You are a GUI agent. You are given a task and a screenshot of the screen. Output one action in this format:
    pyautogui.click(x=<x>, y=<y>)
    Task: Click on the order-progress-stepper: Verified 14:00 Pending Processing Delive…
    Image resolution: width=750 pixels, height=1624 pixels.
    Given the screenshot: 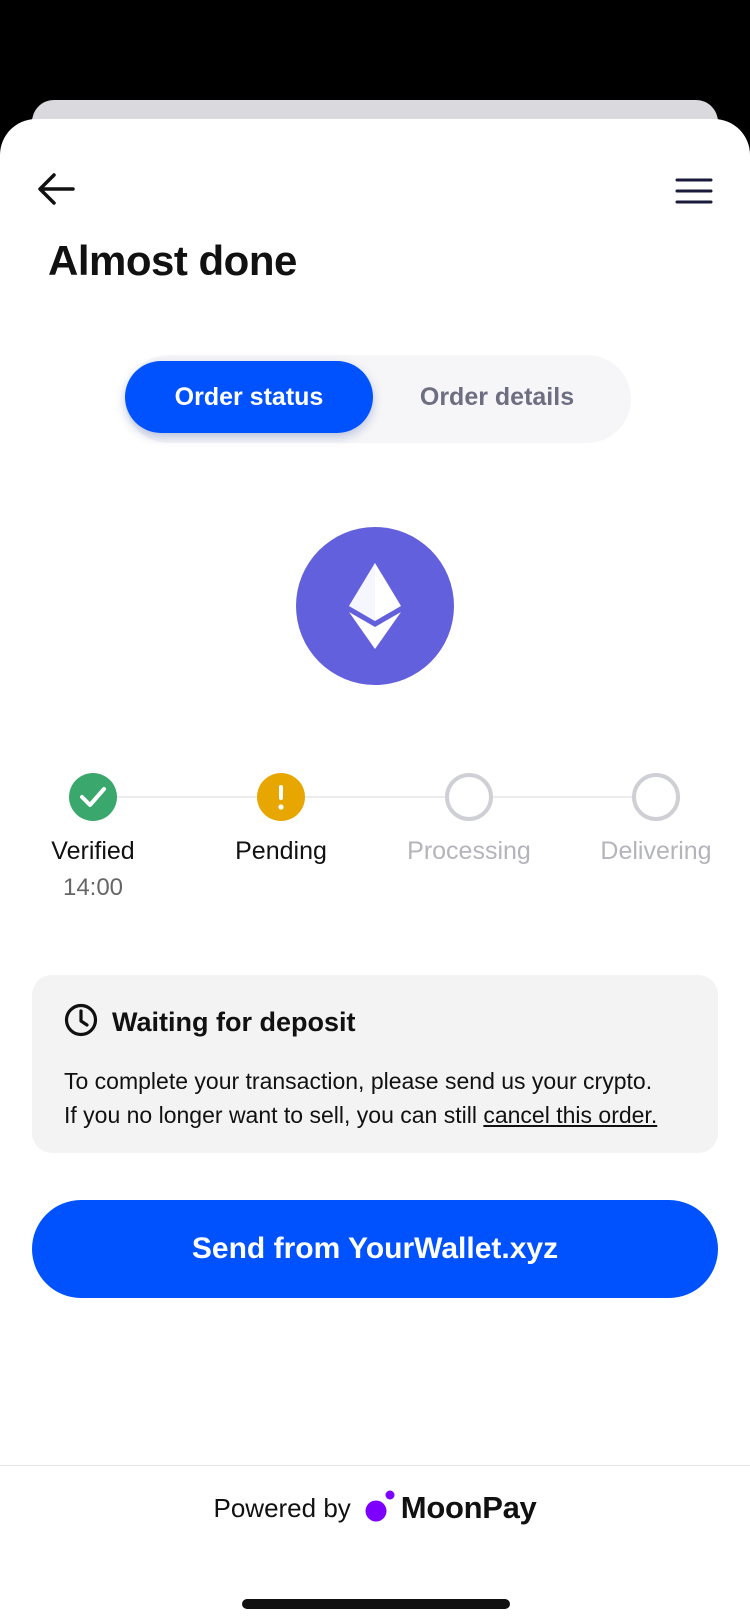 What is the action you would take?
    pyautogui.click(x=375, y=827)
    